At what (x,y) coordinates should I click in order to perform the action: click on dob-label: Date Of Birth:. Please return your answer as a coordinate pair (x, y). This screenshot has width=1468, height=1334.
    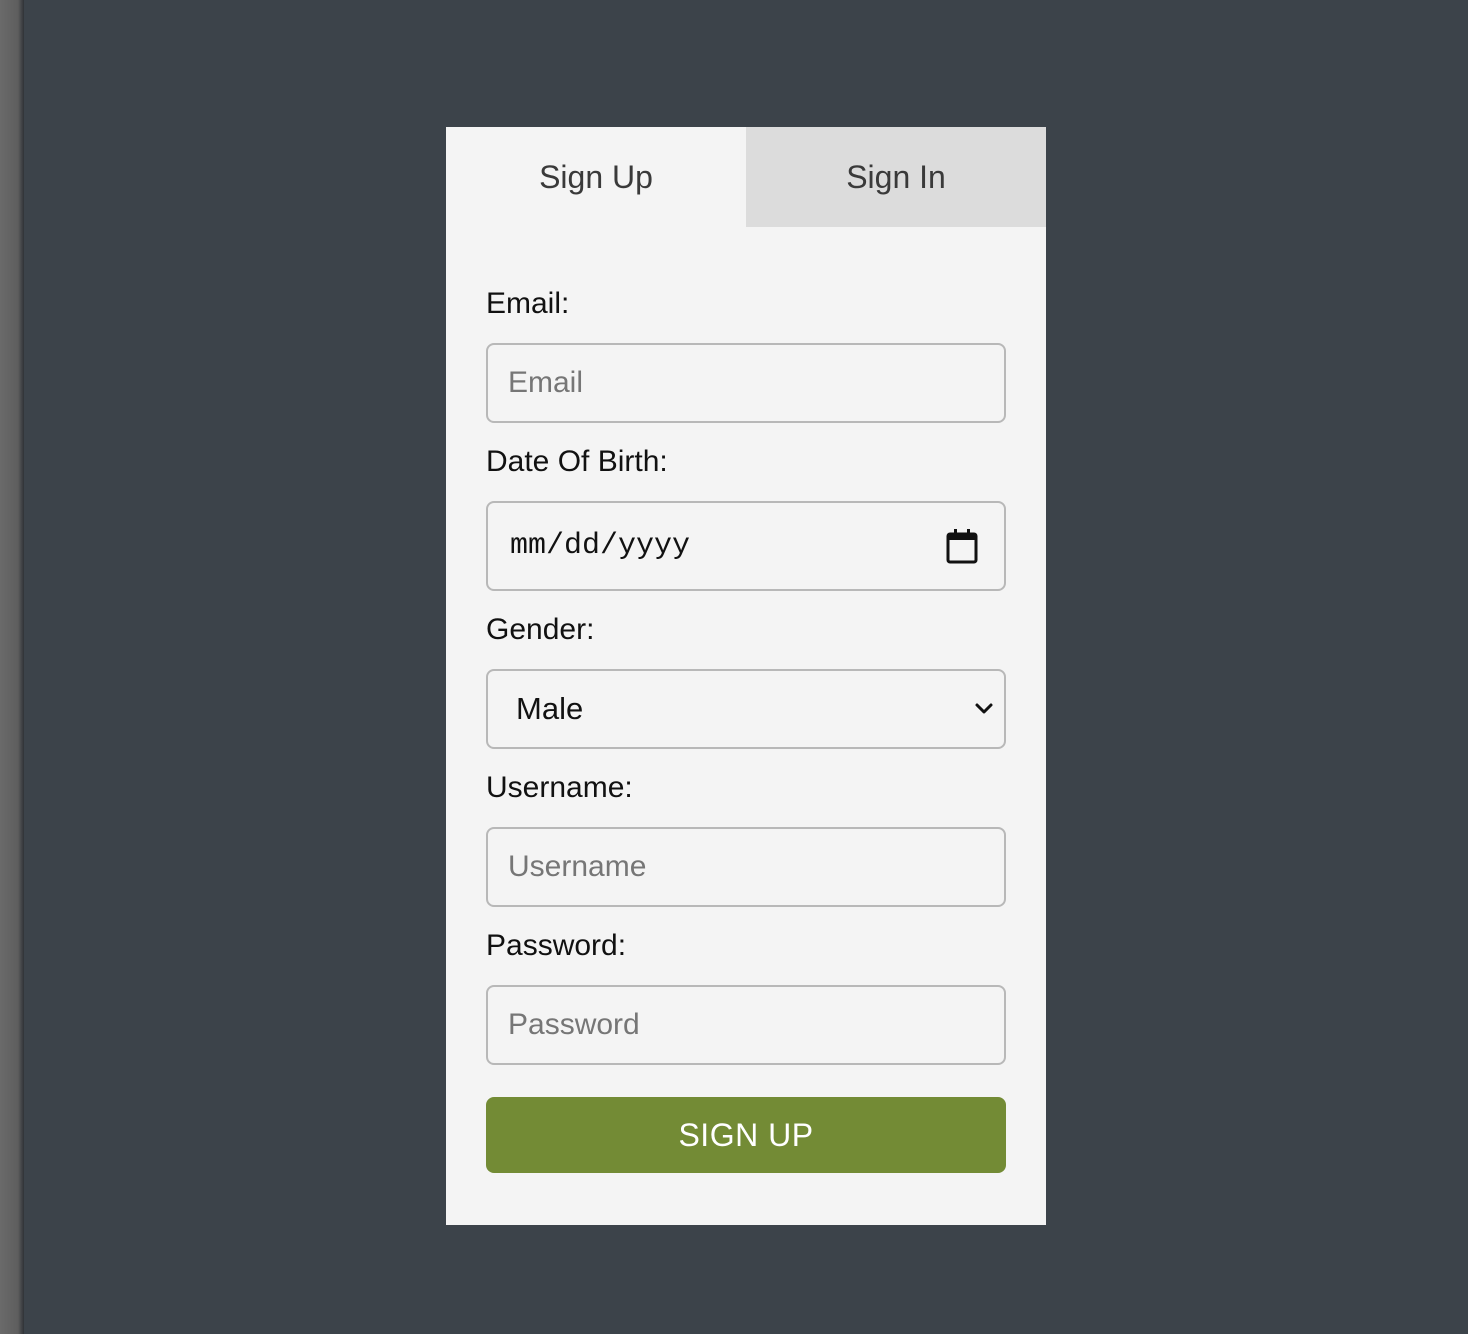
    Looking at the image, I should click on (577, 461).